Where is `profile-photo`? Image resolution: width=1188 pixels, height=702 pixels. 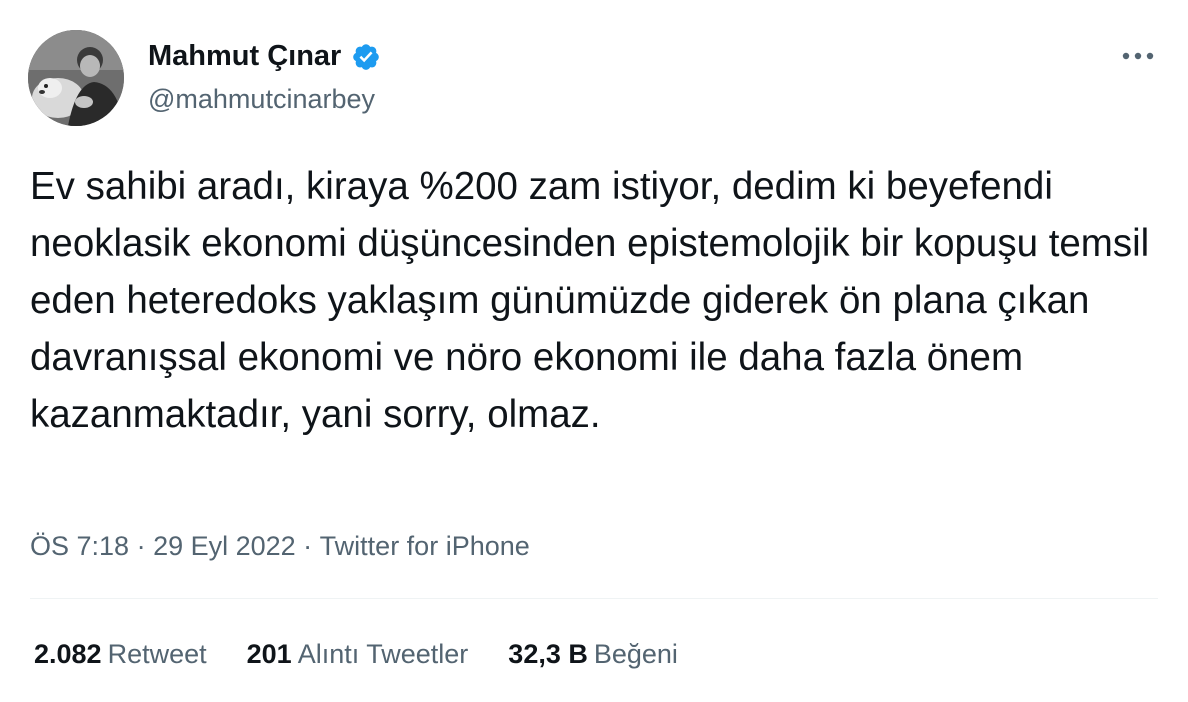
profile-photo is located at coordinates (76, 78).